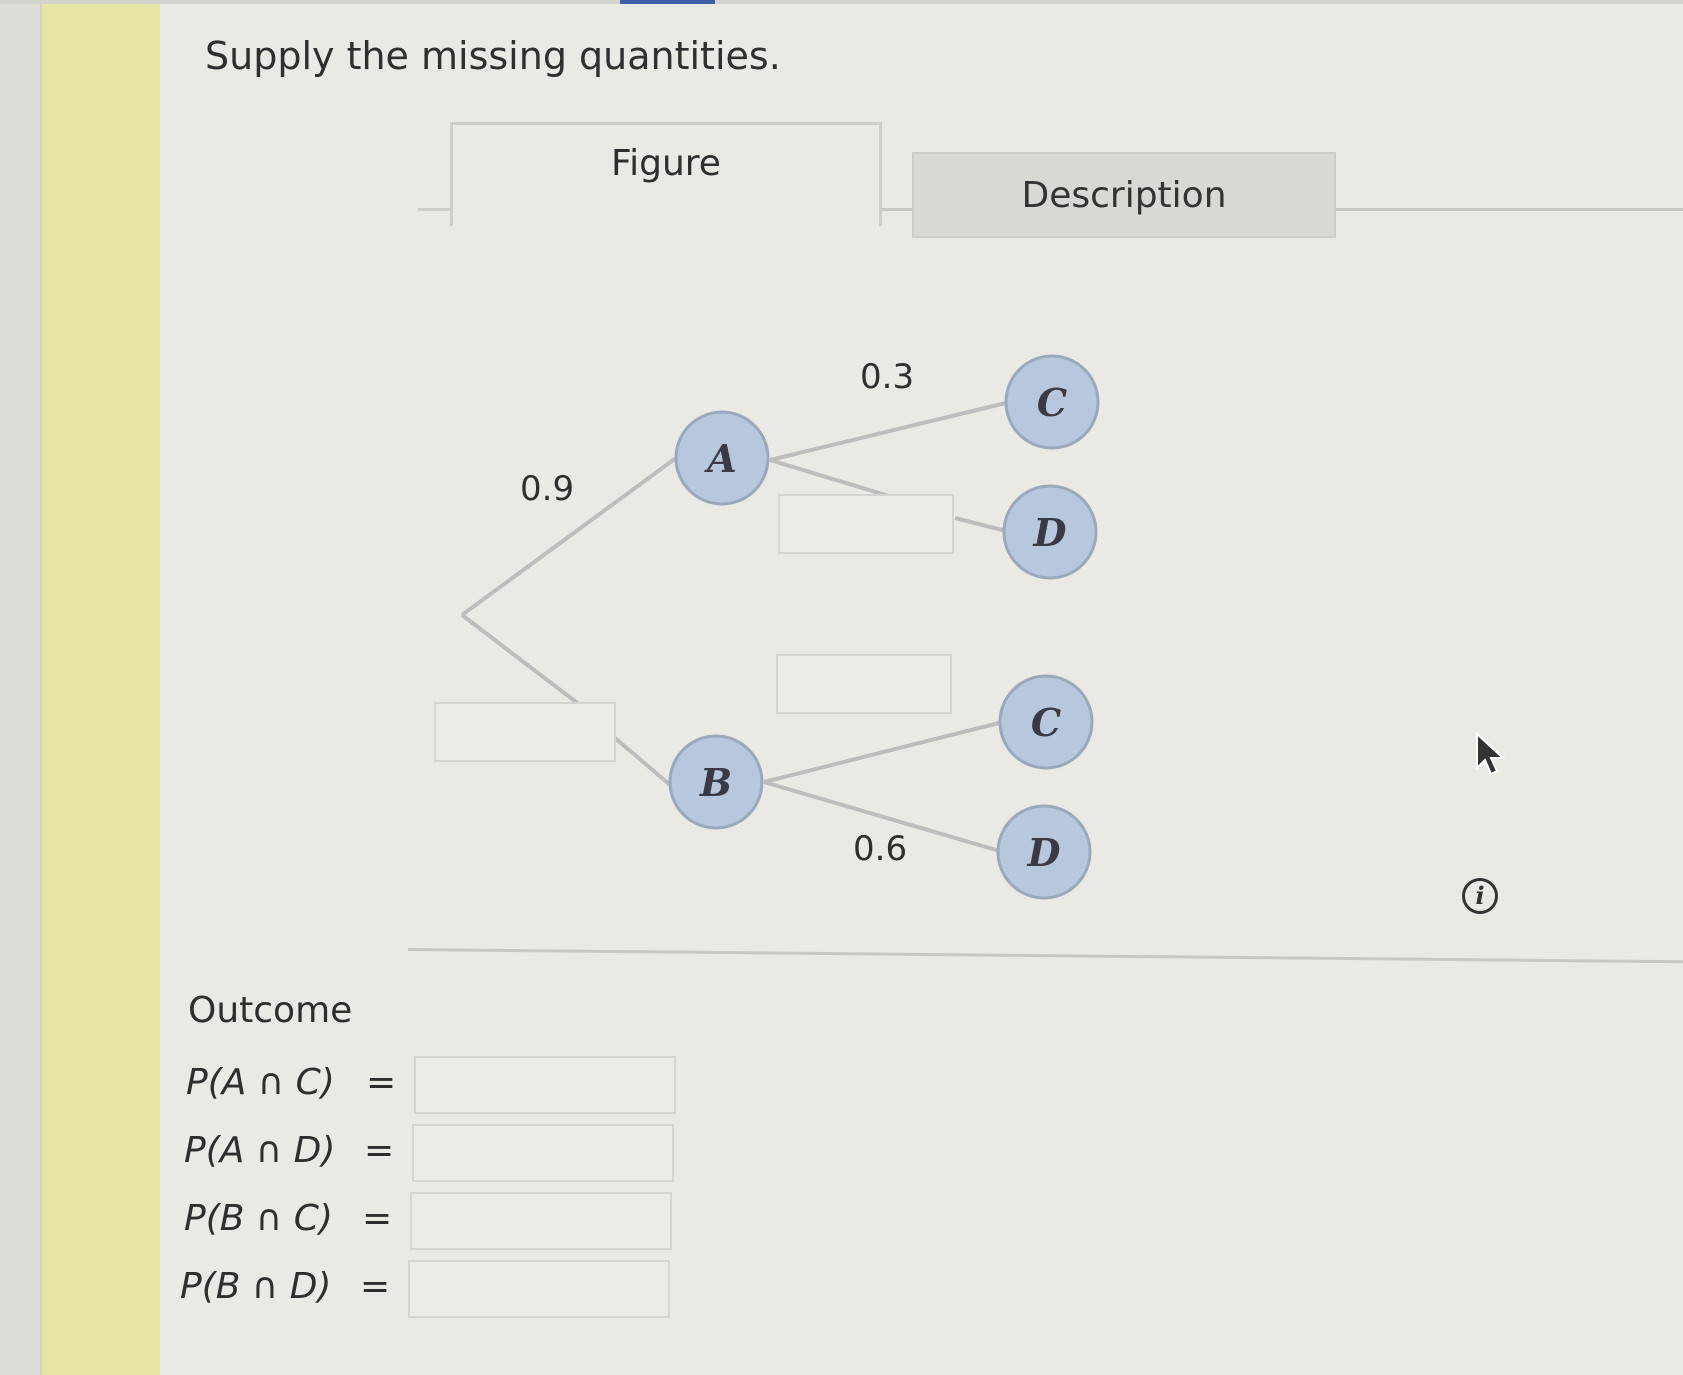 This screenshot has height=1375, width=1683. What do you see at coordinates (521, 660) in the screenshot?
I see `branch-root-B` at bounding box center [521, 660].